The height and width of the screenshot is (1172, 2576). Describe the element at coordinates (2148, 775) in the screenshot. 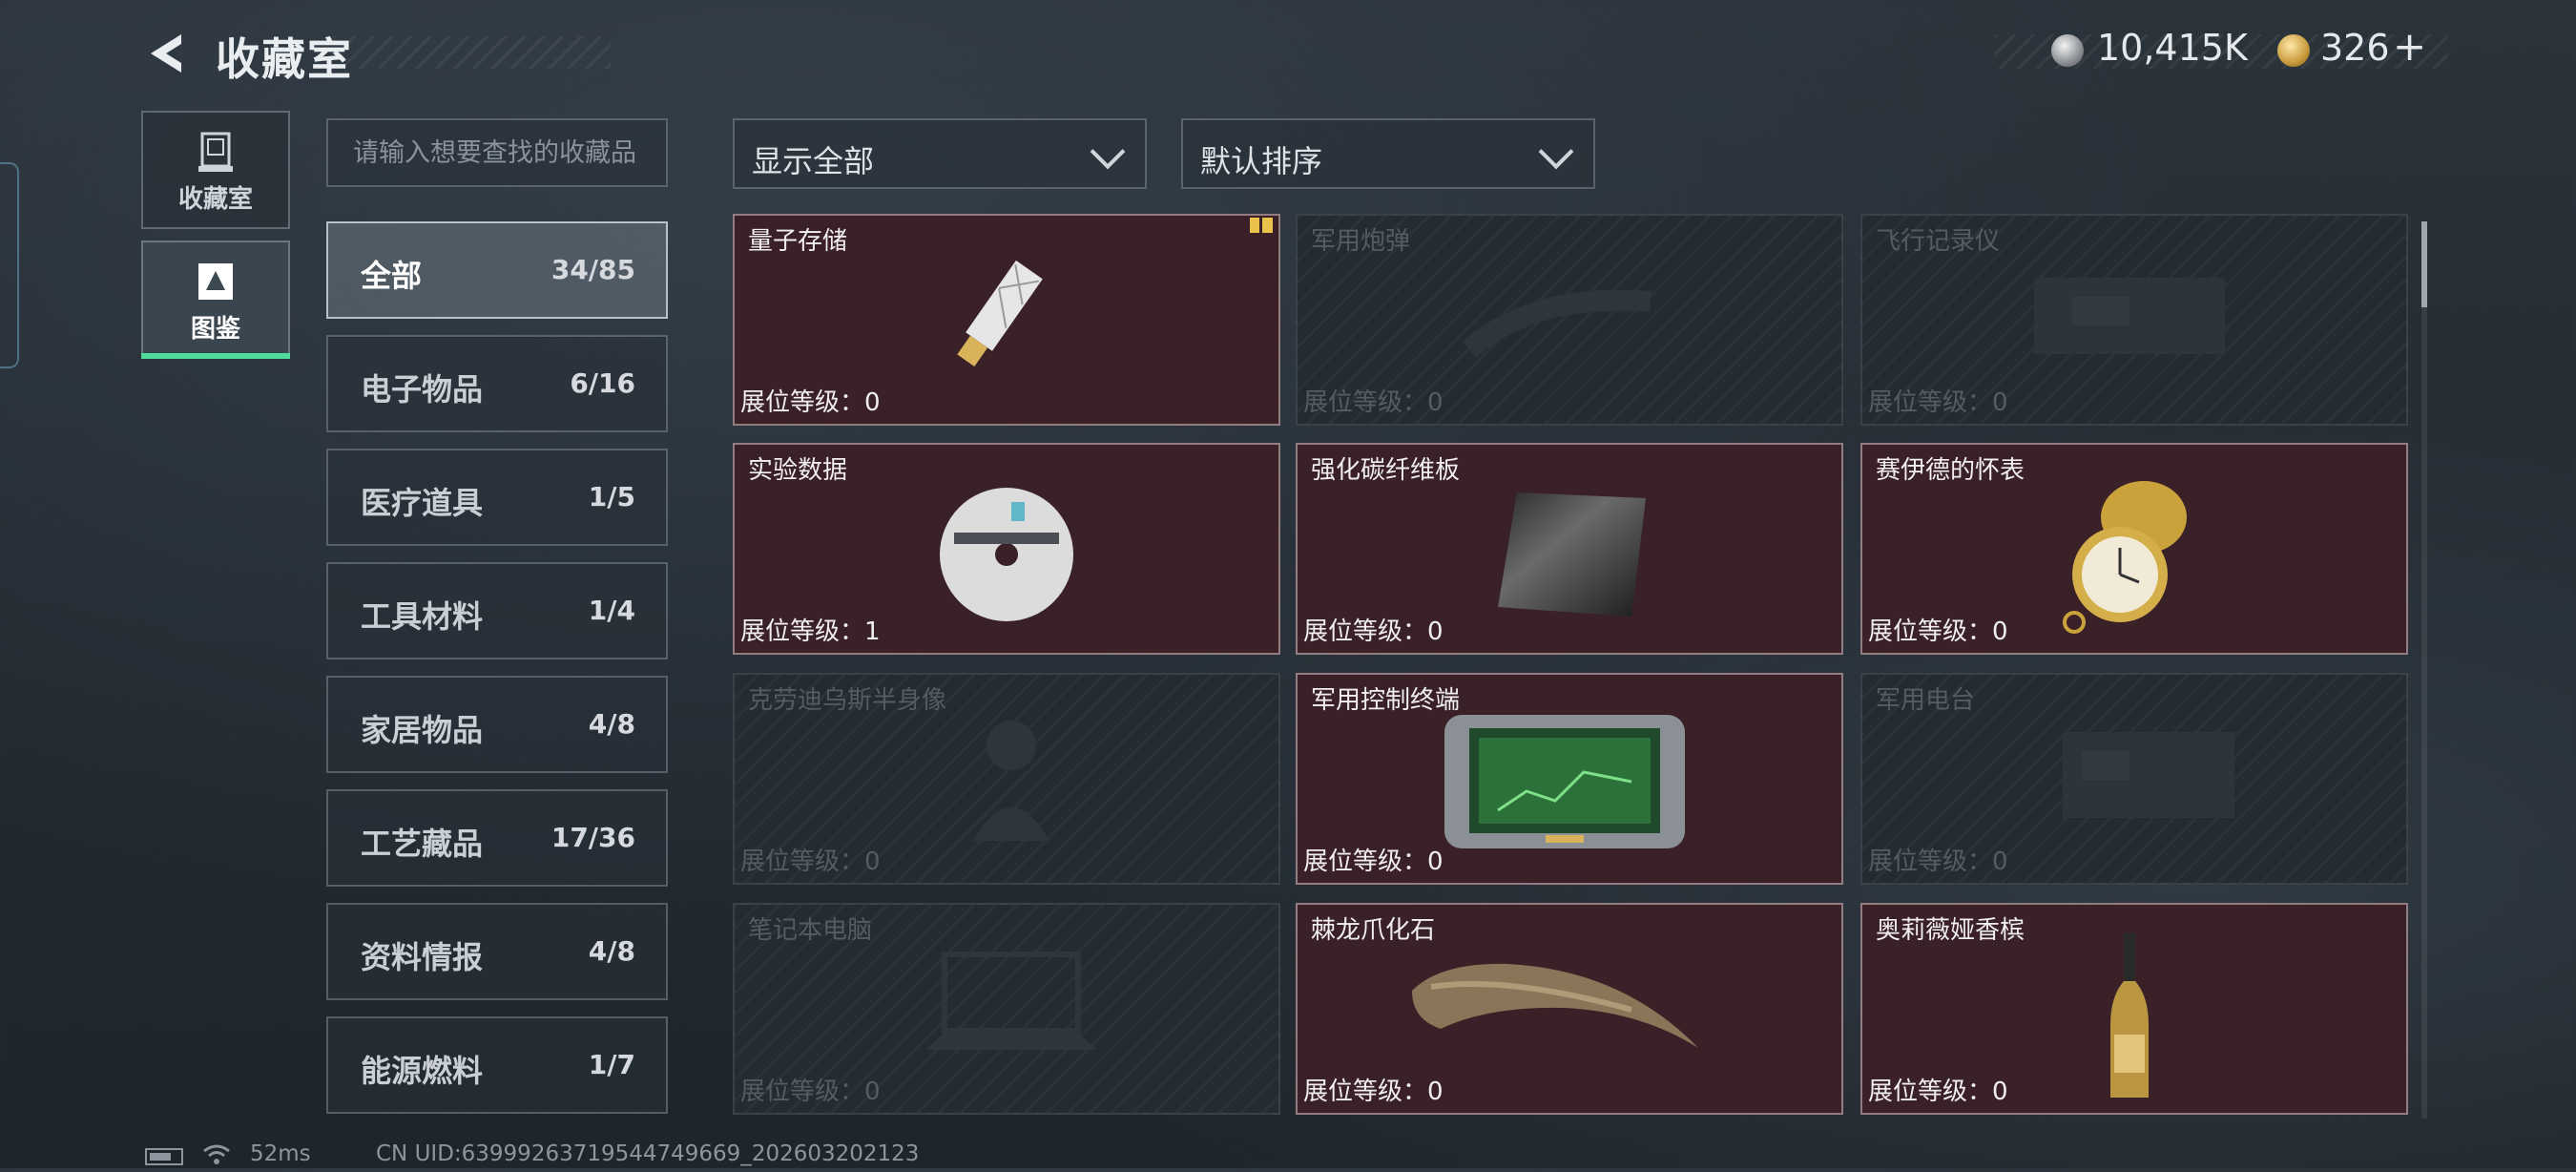

I see `military-radio-icon` at that location.